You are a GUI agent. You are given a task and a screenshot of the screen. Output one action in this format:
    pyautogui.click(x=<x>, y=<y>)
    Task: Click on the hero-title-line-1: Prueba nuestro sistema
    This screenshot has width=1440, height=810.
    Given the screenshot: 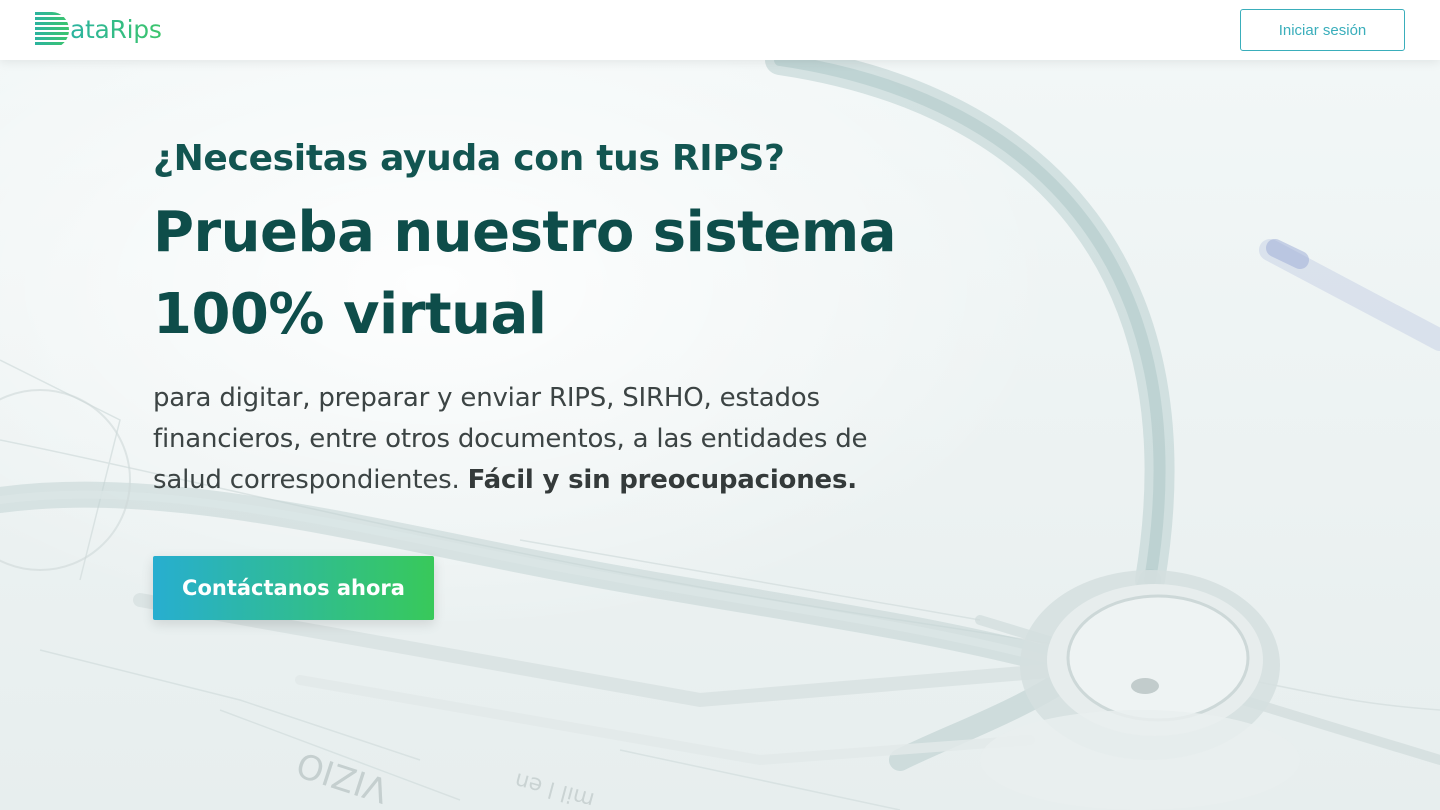 What is the action you would take?
    pyautogui.click(x=525, y=232)
    